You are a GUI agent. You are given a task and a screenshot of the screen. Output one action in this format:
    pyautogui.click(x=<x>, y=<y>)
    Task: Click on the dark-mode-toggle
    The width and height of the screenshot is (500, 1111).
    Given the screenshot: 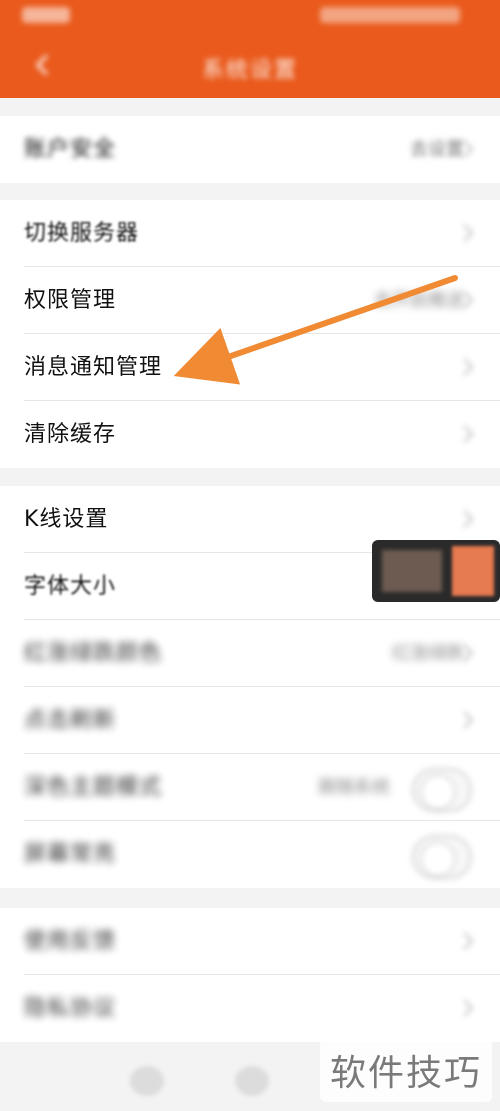 What is the action you would take?
    pyautogui.click(x=442, y=790)
    